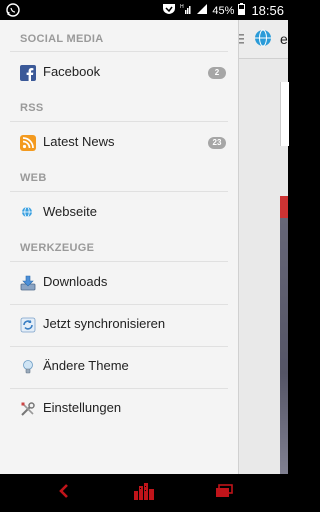  I want to click on globe-logo-icon, so click(263, 40).